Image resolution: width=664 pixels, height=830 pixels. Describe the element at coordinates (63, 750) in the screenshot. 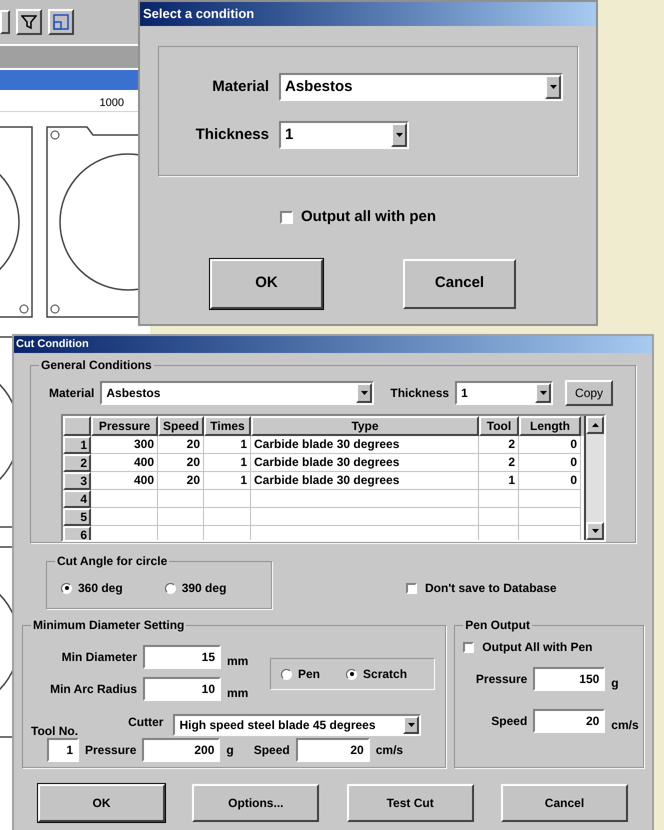

I see `number-field: 1` at that location.